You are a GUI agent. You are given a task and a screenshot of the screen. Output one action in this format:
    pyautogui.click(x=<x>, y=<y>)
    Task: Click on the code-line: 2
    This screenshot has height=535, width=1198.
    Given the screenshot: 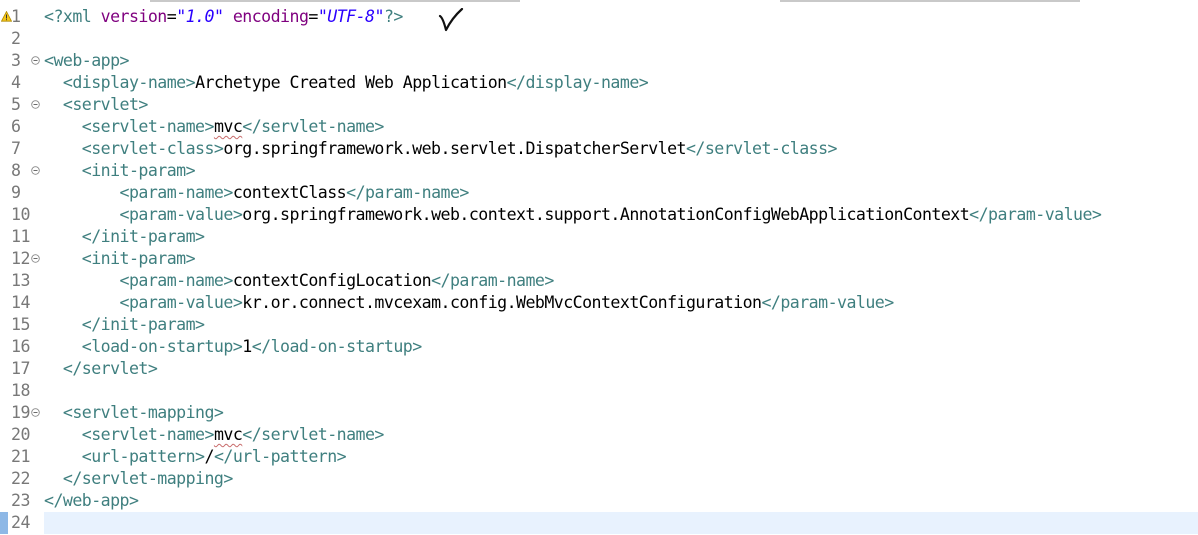 What is the action you would take?
    pyautogui.click(x=599, y=39)
    